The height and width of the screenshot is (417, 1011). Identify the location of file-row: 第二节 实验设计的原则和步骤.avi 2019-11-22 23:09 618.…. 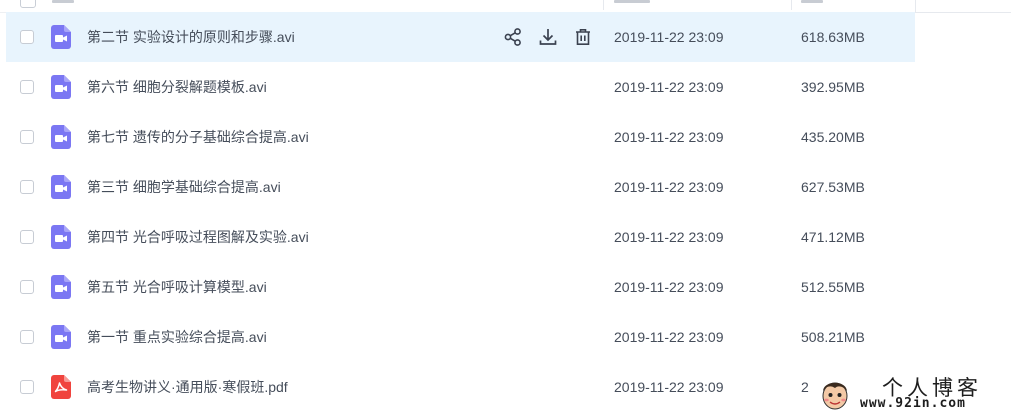
(505, 37).